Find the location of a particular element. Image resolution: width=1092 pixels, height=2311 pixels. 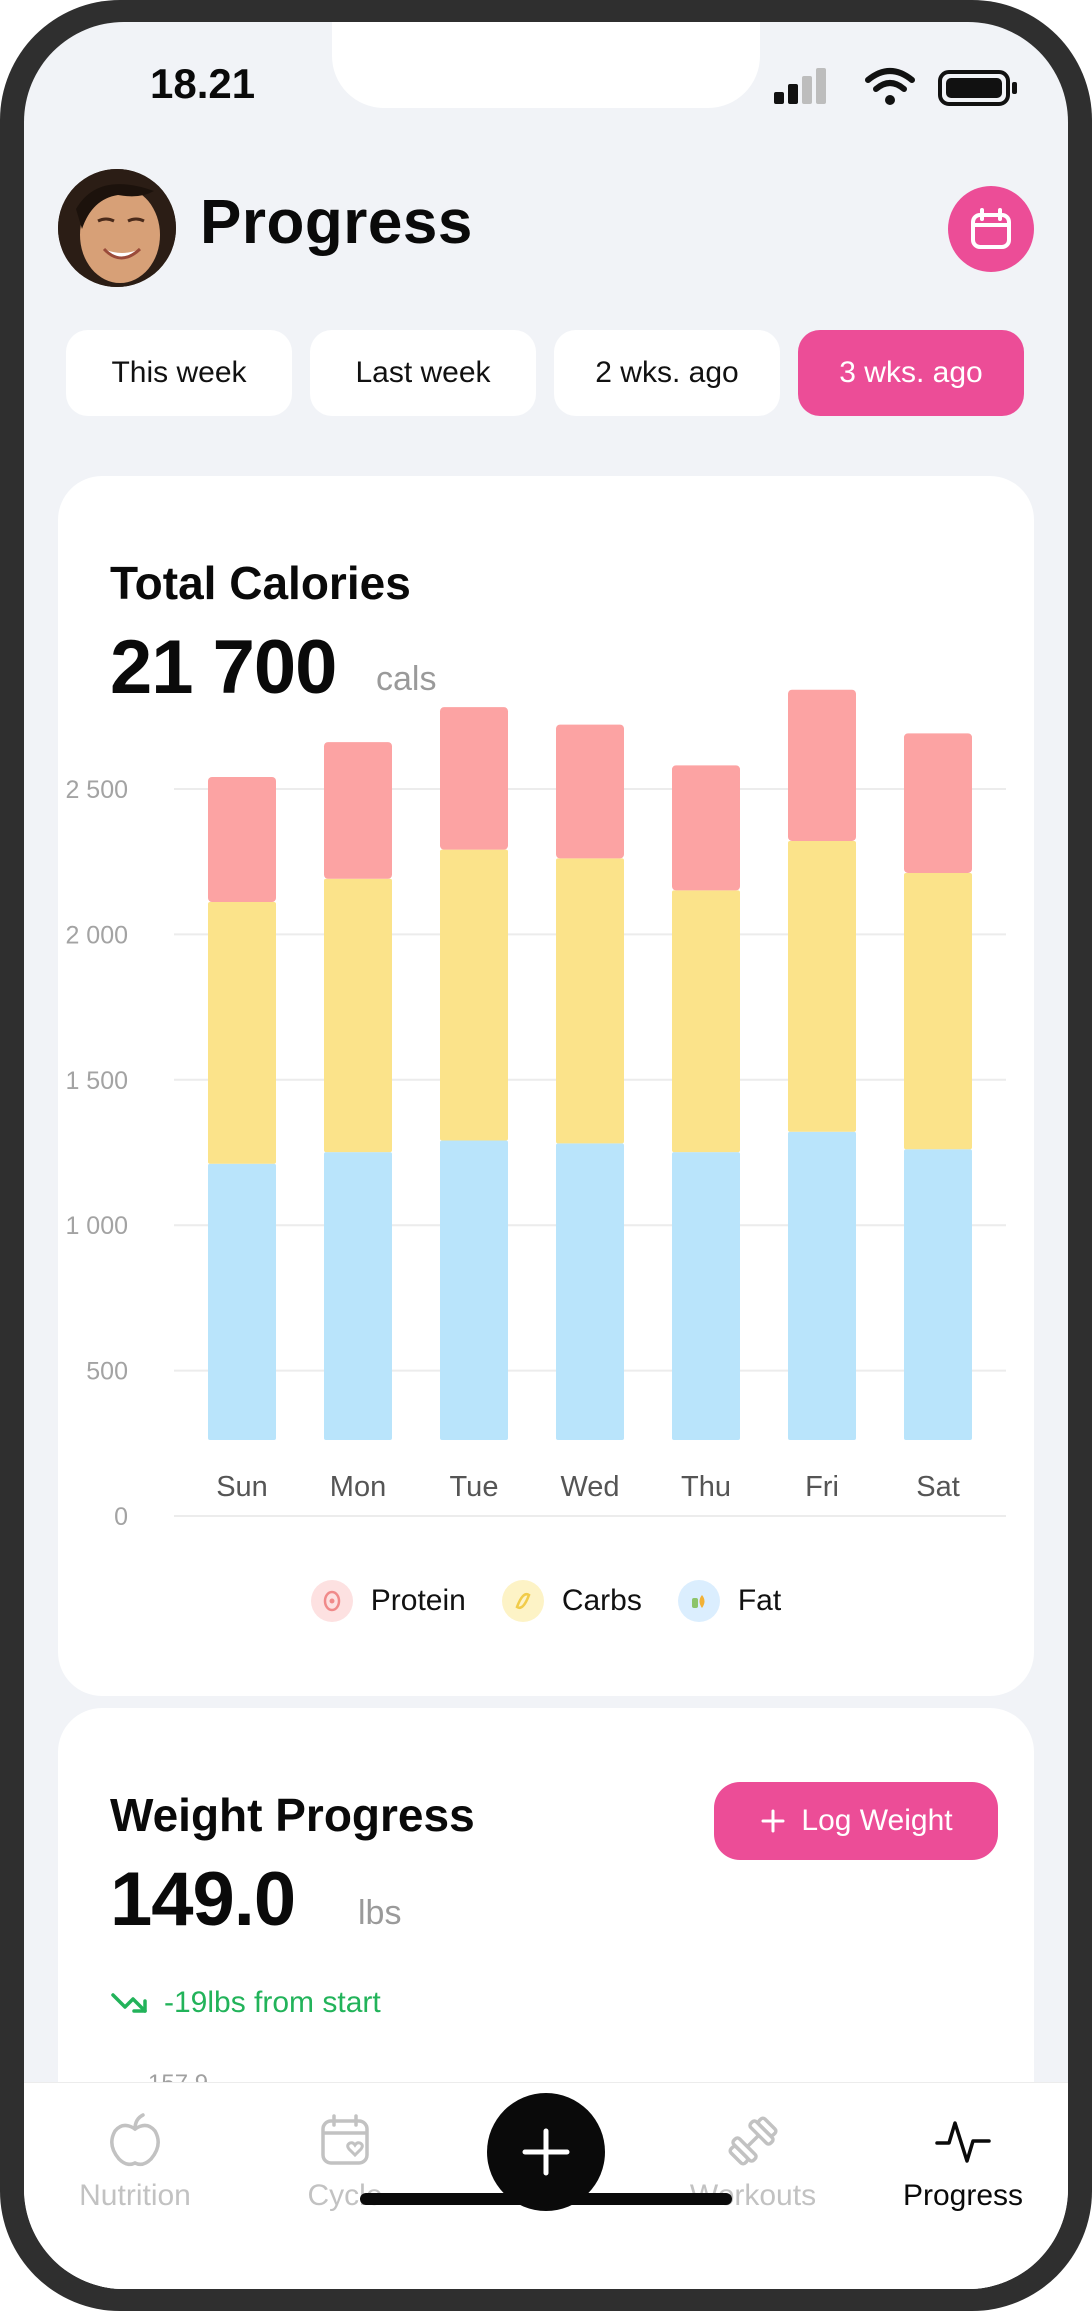

nav-progress: Progress is located at coordinates (963, 2162).